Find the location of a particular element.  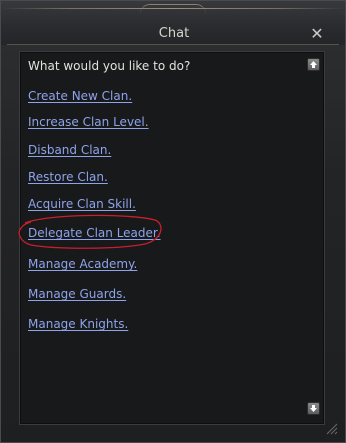

dialog-prompt: What would you like to do? is located at coordinates (109, 66).